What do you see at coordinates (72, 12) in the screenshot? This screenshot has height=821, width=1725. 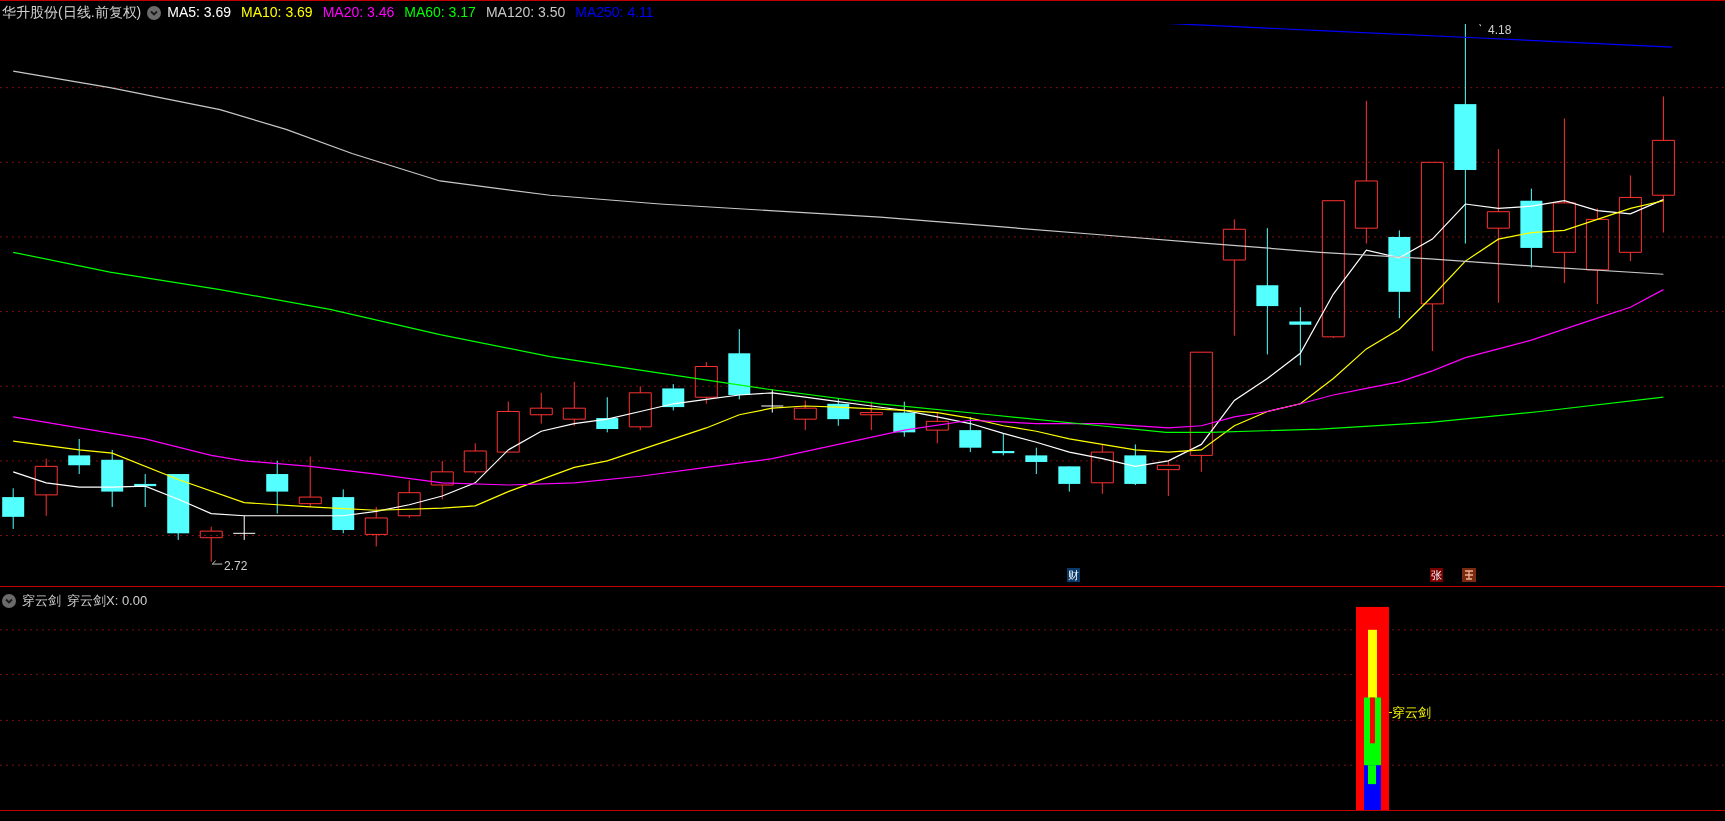 I see `chart-title: 华升股份(日线.前复权)` at bounding box center [72, 12].